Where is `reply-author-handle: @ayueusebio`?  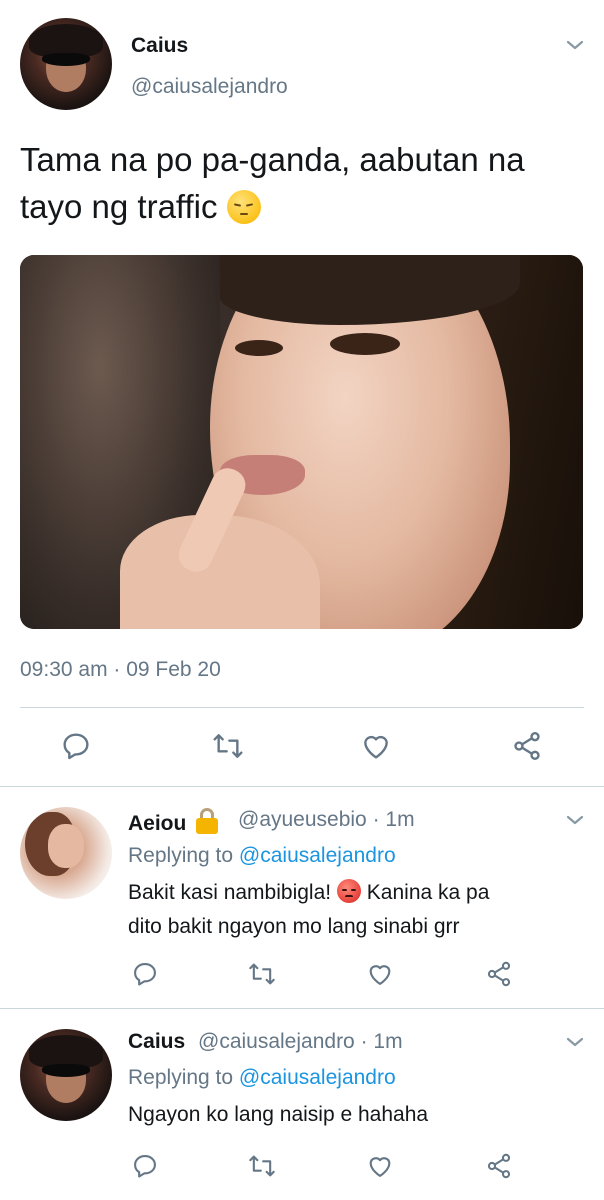 reply-author-handle: @ayueusebio is located at coordinates (302, 819).